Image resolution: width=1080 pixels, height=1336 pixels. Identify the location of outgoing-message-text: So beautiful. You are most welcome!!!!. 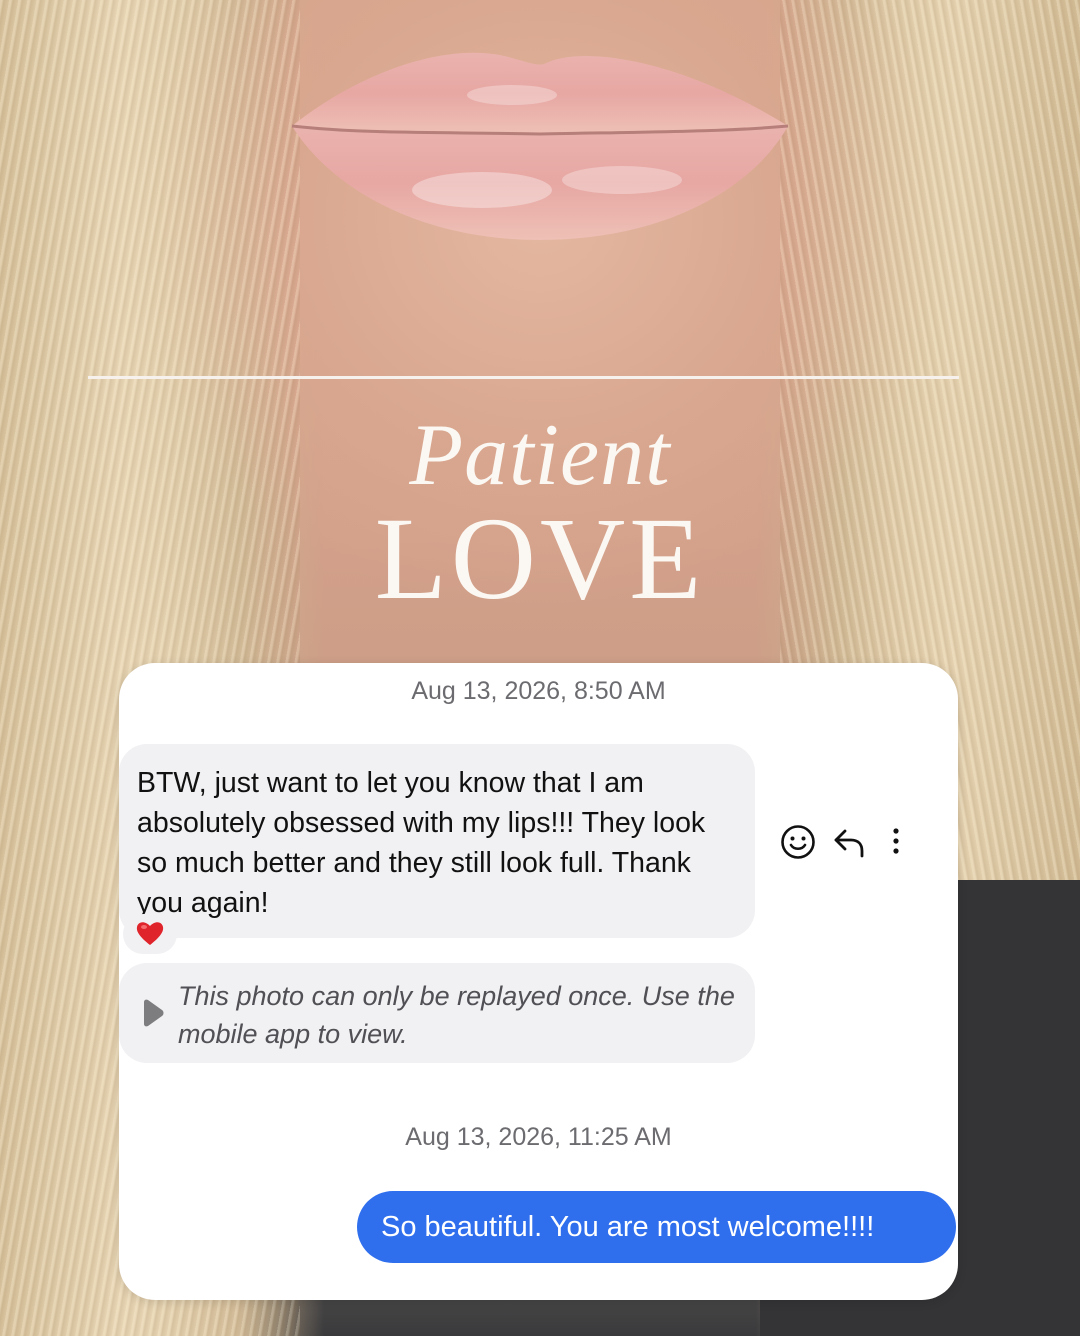
(628, 1227).